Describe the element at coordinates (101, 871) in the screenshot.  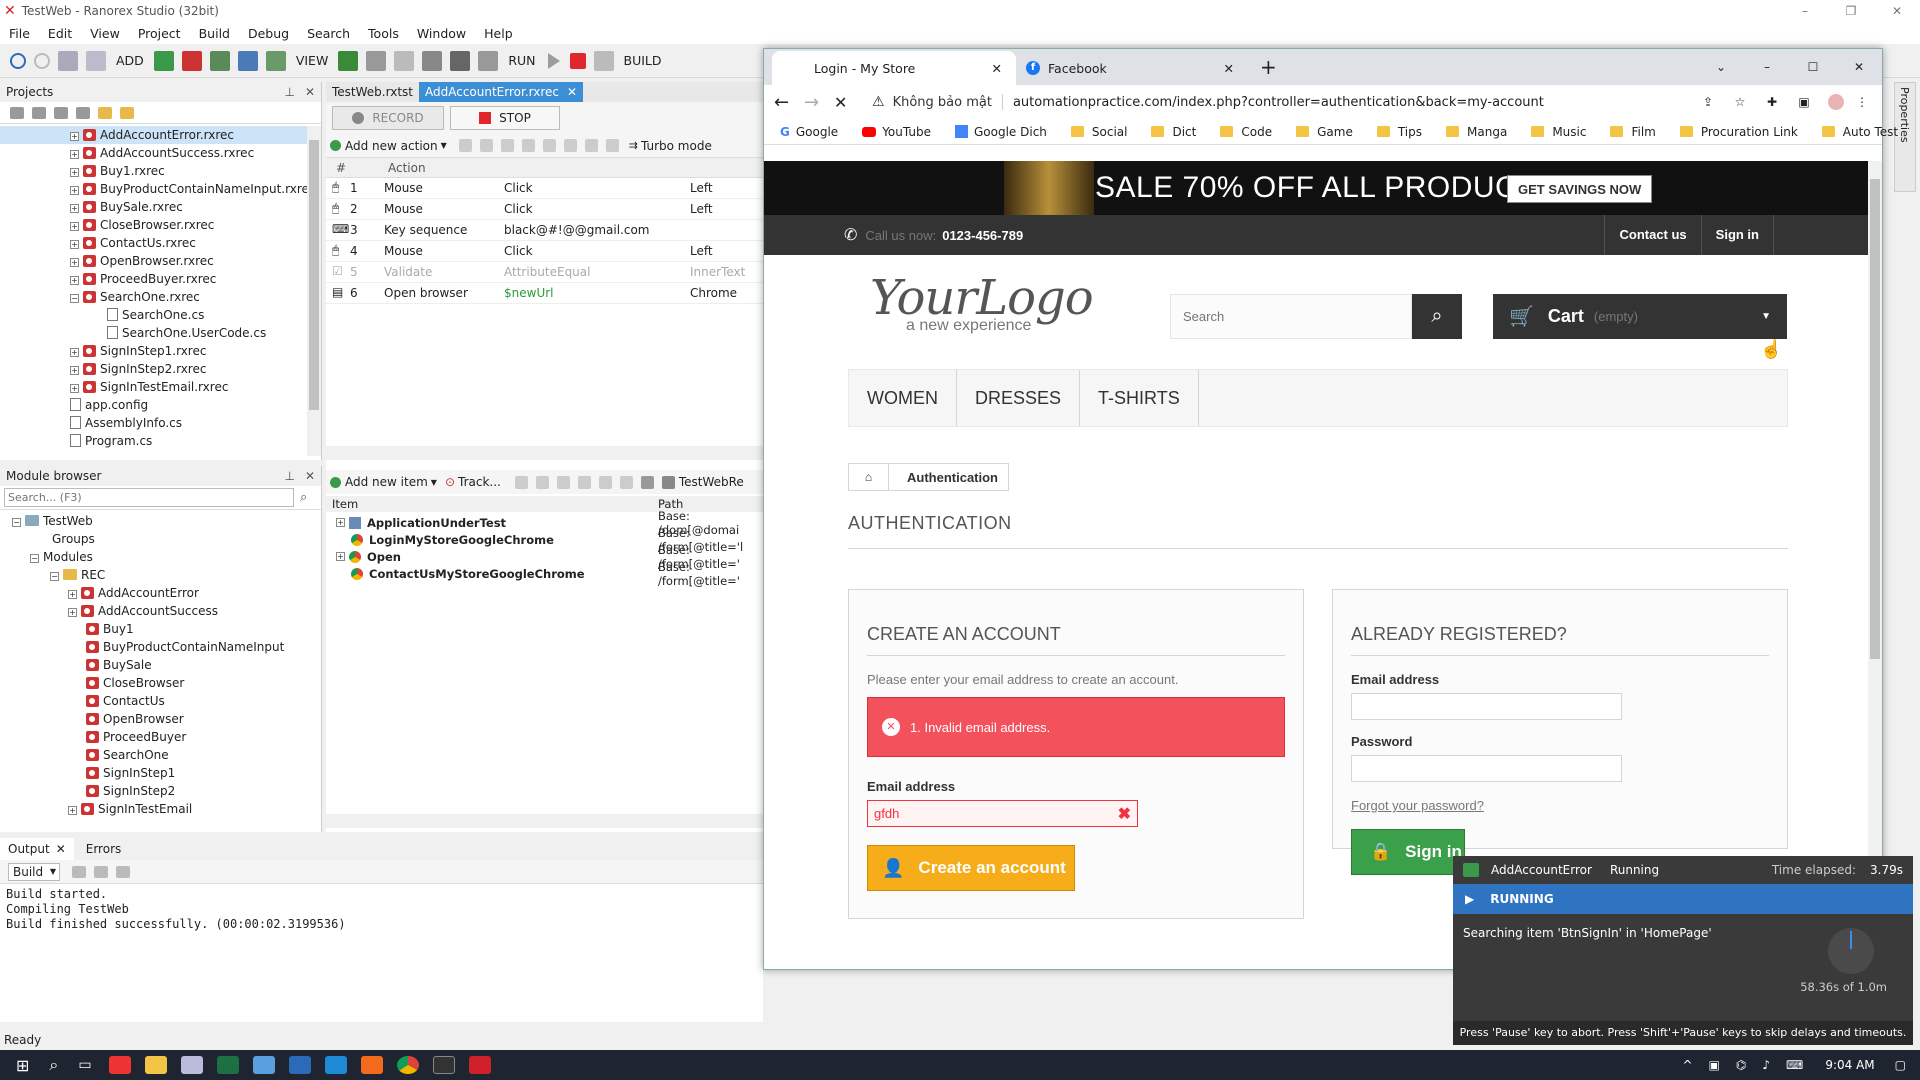
I see `wrap-icon` at that location.